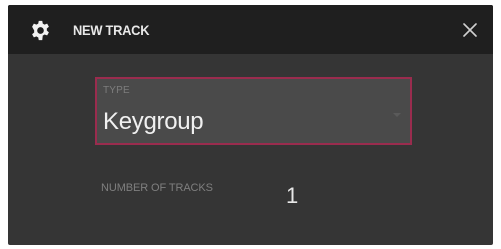 The width and height of the screenshot is (501, 249). Describe the element at coordinates (292, 196) in the screenshot. I see `number-of-tracks-value: 1` at that location.